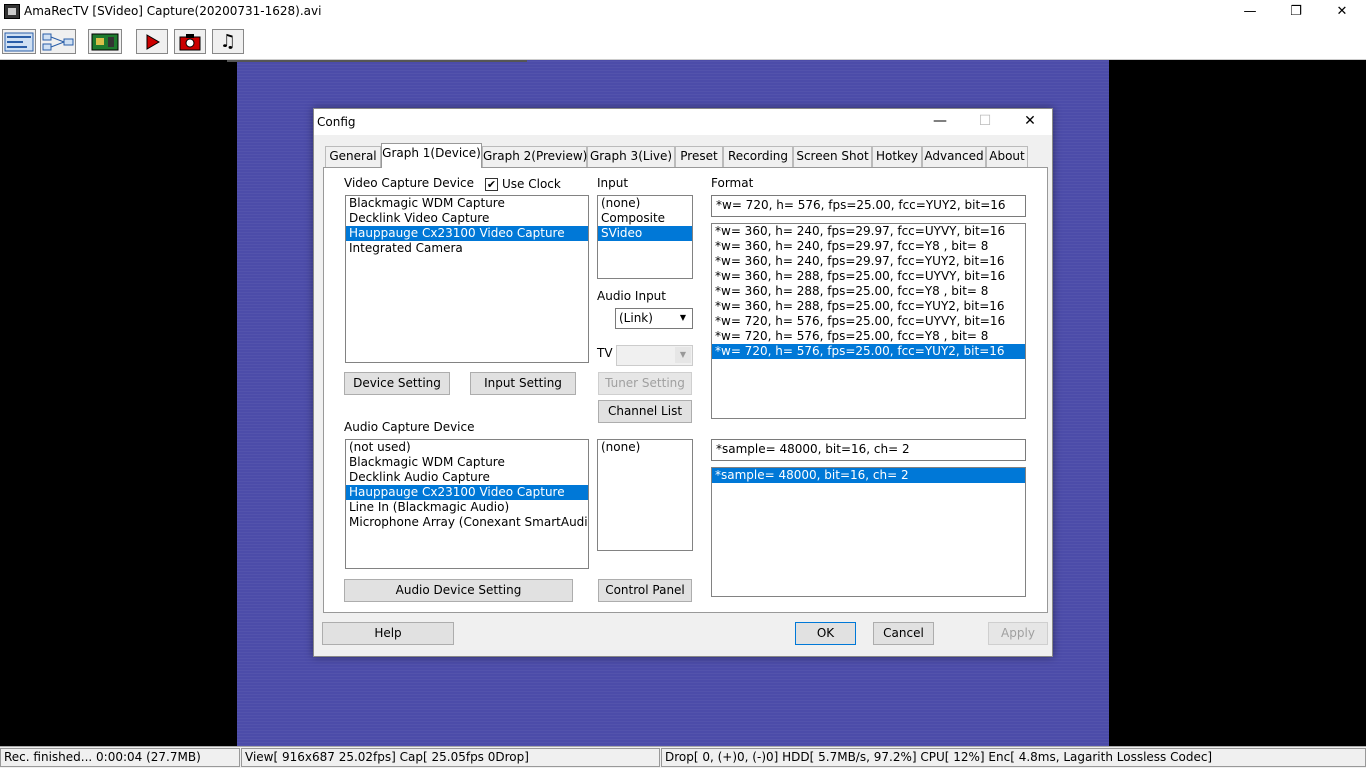 Image resolution: width=1366 pixels, height=768 pixels. I want to click on status-rec: Rec. finished... 0:00:04 (27.7MB), so click(120, 757).